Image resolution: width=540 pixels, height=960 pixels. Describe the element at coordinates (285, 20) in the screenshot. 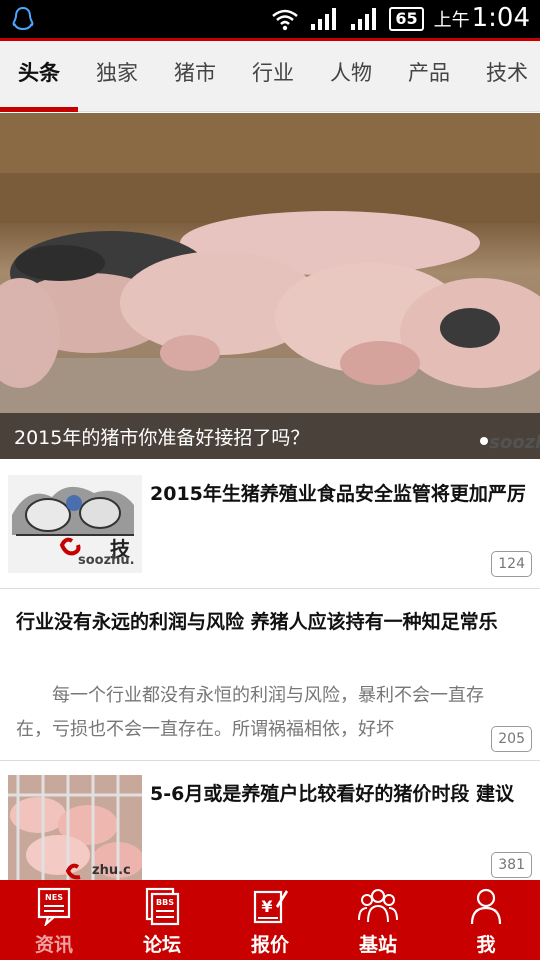

I see `wifi-icon` at that location.